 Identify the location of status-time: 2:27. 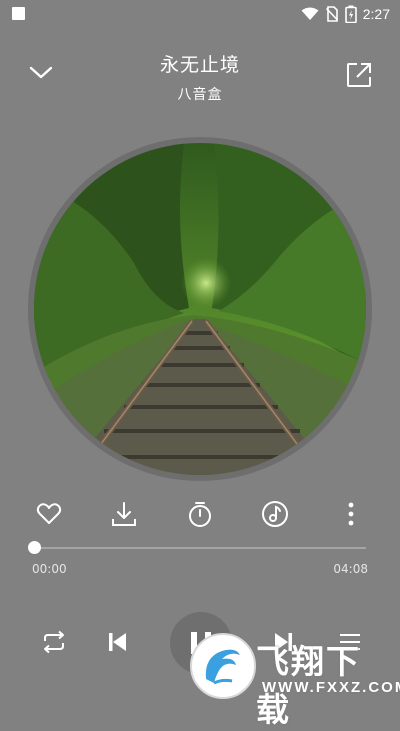
(376, 14).